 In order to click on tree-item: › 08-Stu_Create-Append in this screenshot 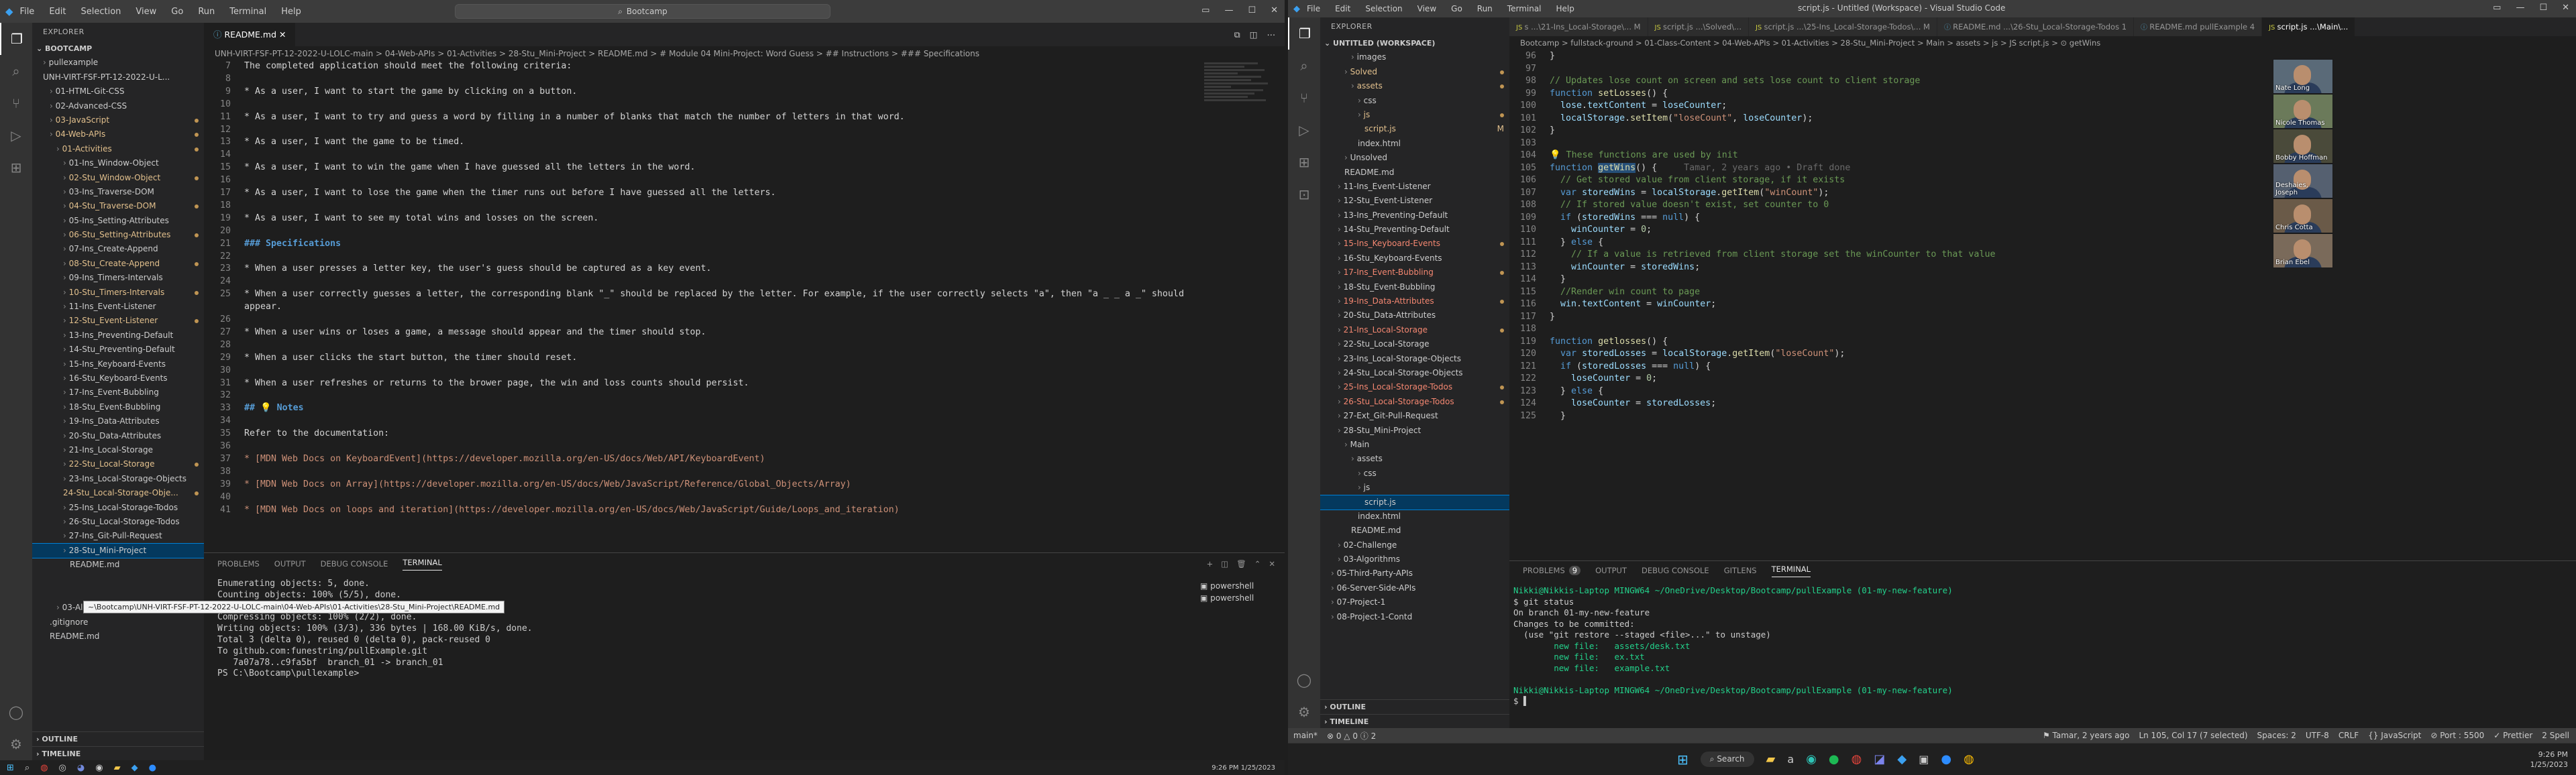, I will do `click(118, 264)`.